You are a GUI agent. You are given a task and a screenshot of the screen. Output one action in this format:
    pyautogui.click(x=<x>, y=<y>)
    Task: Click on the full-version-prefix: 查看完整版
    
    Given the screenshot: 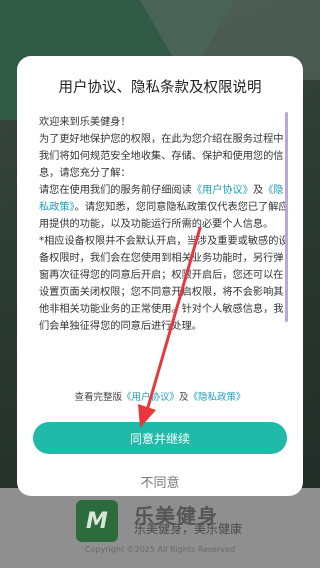 What is the action you would take?
    pyautogui.click(x=98, y=397)
    